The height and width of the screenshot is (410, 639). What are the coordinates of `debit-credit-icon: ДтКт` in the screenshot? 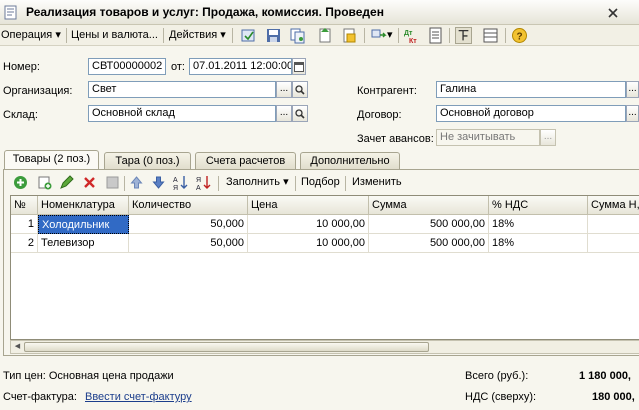 It's located at (411, 35).